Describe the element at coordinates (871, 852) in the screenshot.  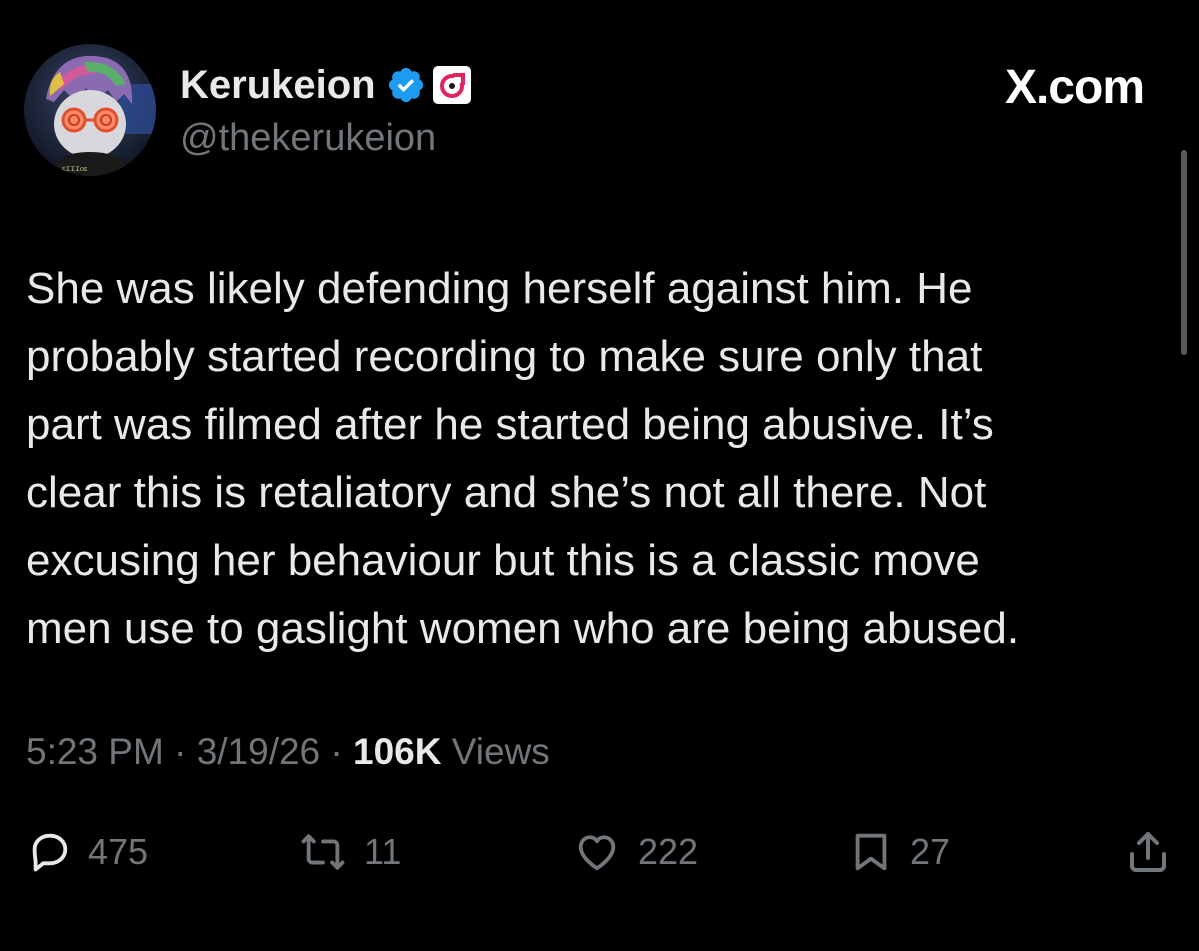
I see `bookmark-icon` at that location.